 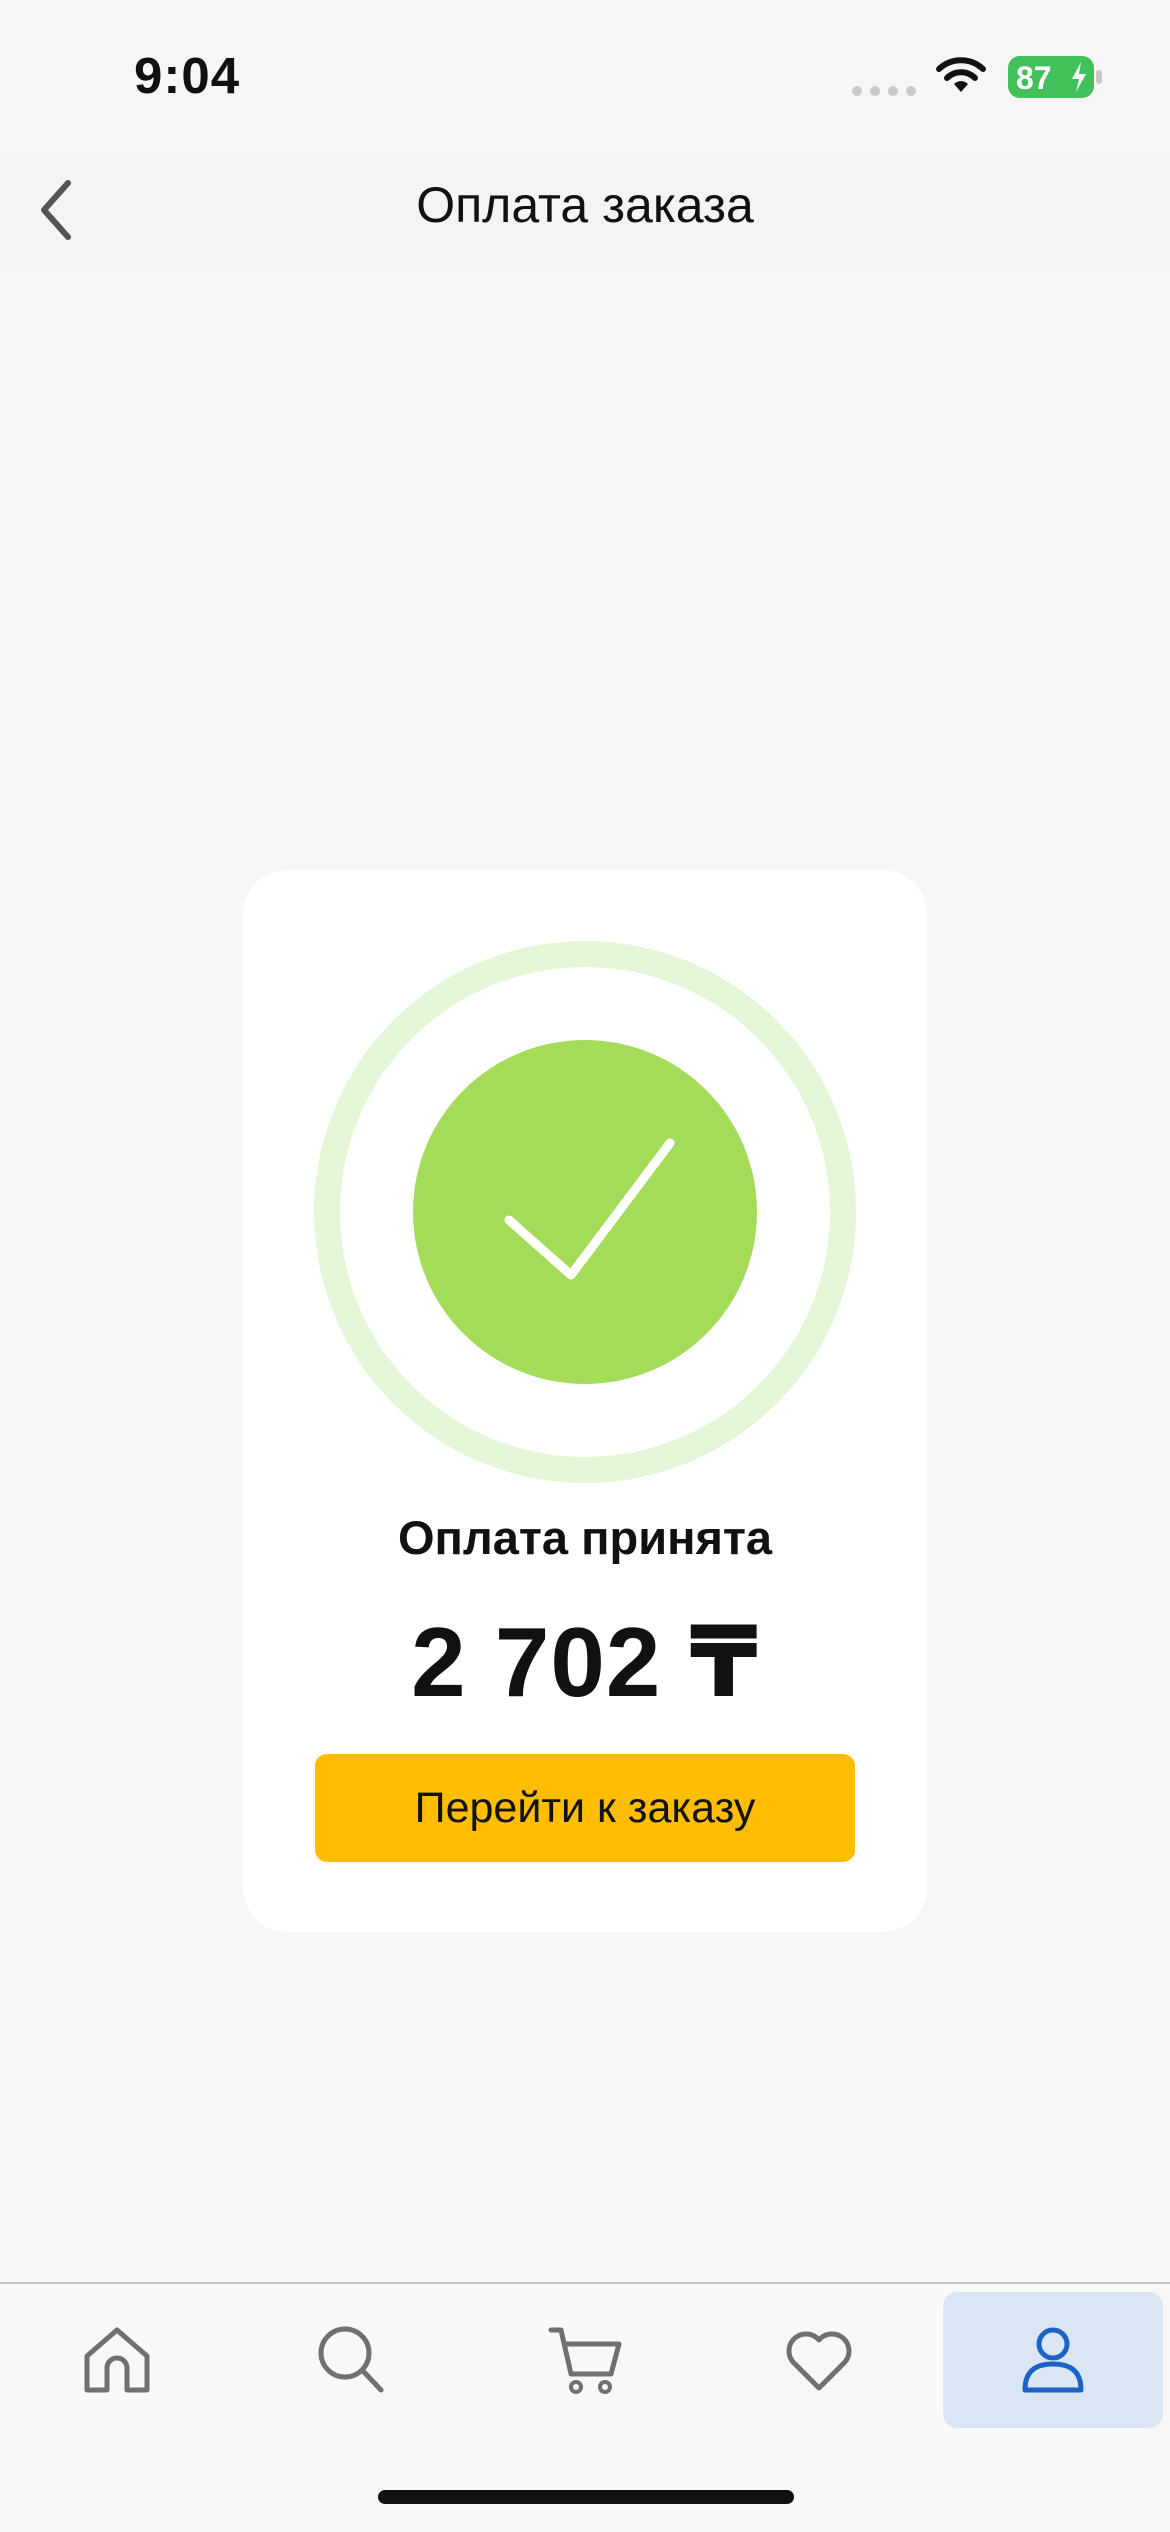 What do you see at coordinates (585, 1537) in the screenshot?
I see `payment-status-text: Оплата принята` at bounding box center [585, 1537].